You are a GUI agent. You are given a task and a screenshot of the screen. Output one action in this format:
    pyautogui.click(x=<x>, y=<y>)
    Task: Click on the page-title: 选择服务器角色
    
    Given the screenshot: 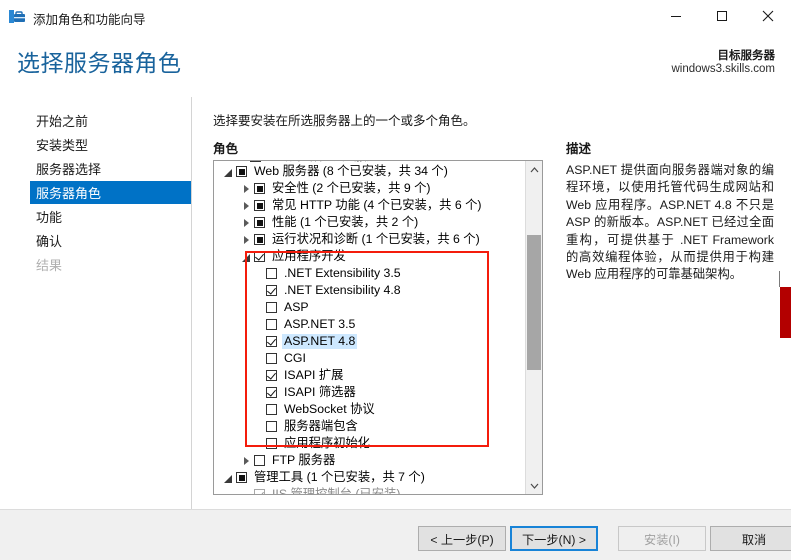 What is the action you would take?
    pyautogui.click(x=99, y=63)
    